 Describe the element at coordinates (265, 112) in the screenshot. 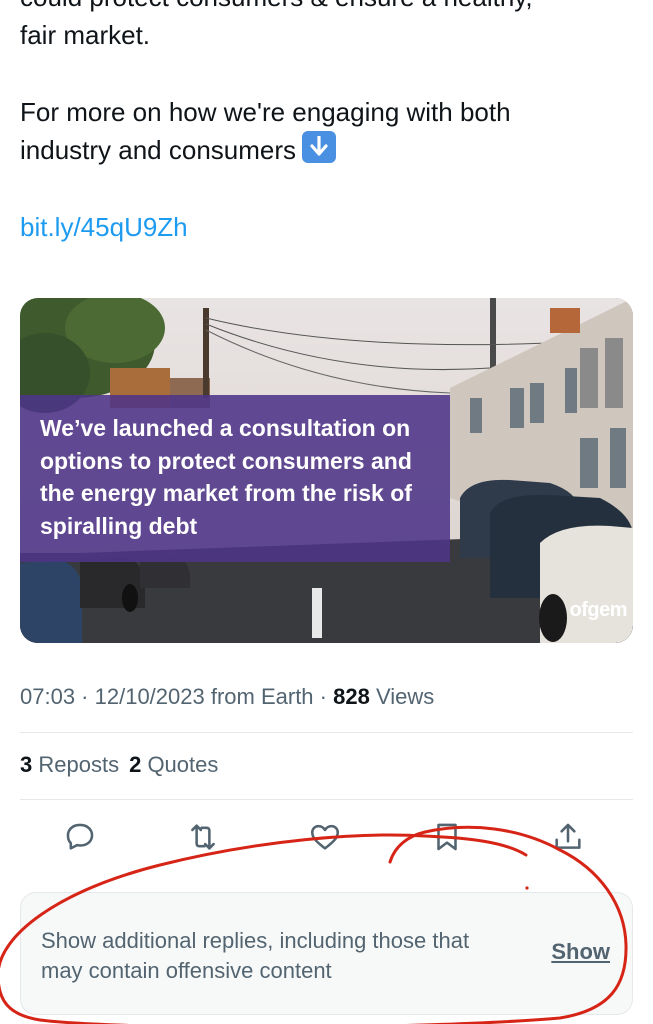

I see `tweet-text-line: For more on how we're engaging with both` at that location.